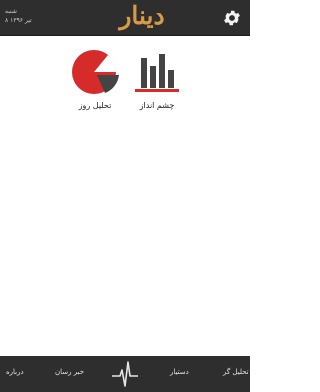  I want to click on tile-daily-analysis: تحلیل روز, so click(95, 81).